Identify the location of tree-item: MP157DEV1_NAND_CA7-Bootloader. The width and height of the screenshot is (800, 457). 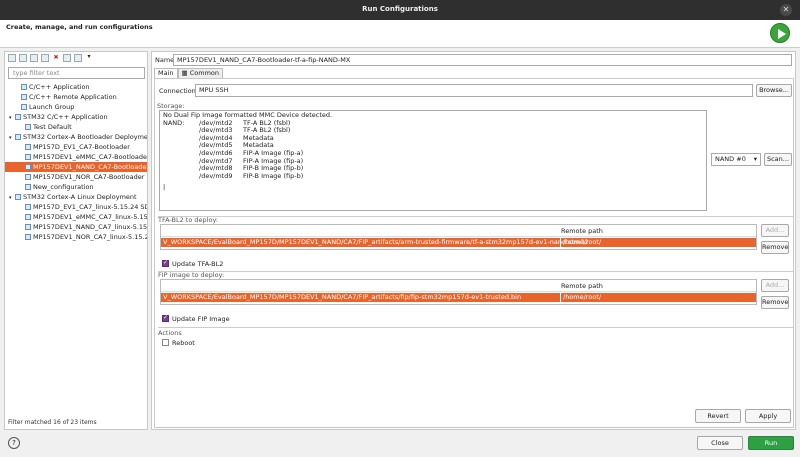
(76, 167).